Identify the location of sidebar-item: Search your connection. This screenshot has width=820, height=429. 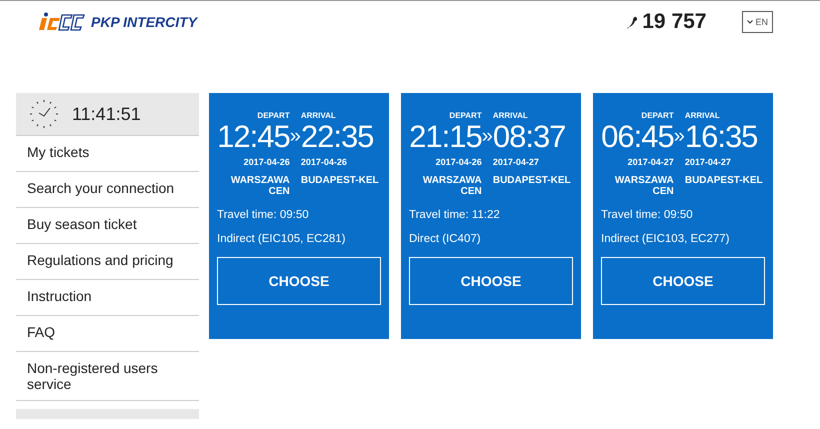
(107, 190).